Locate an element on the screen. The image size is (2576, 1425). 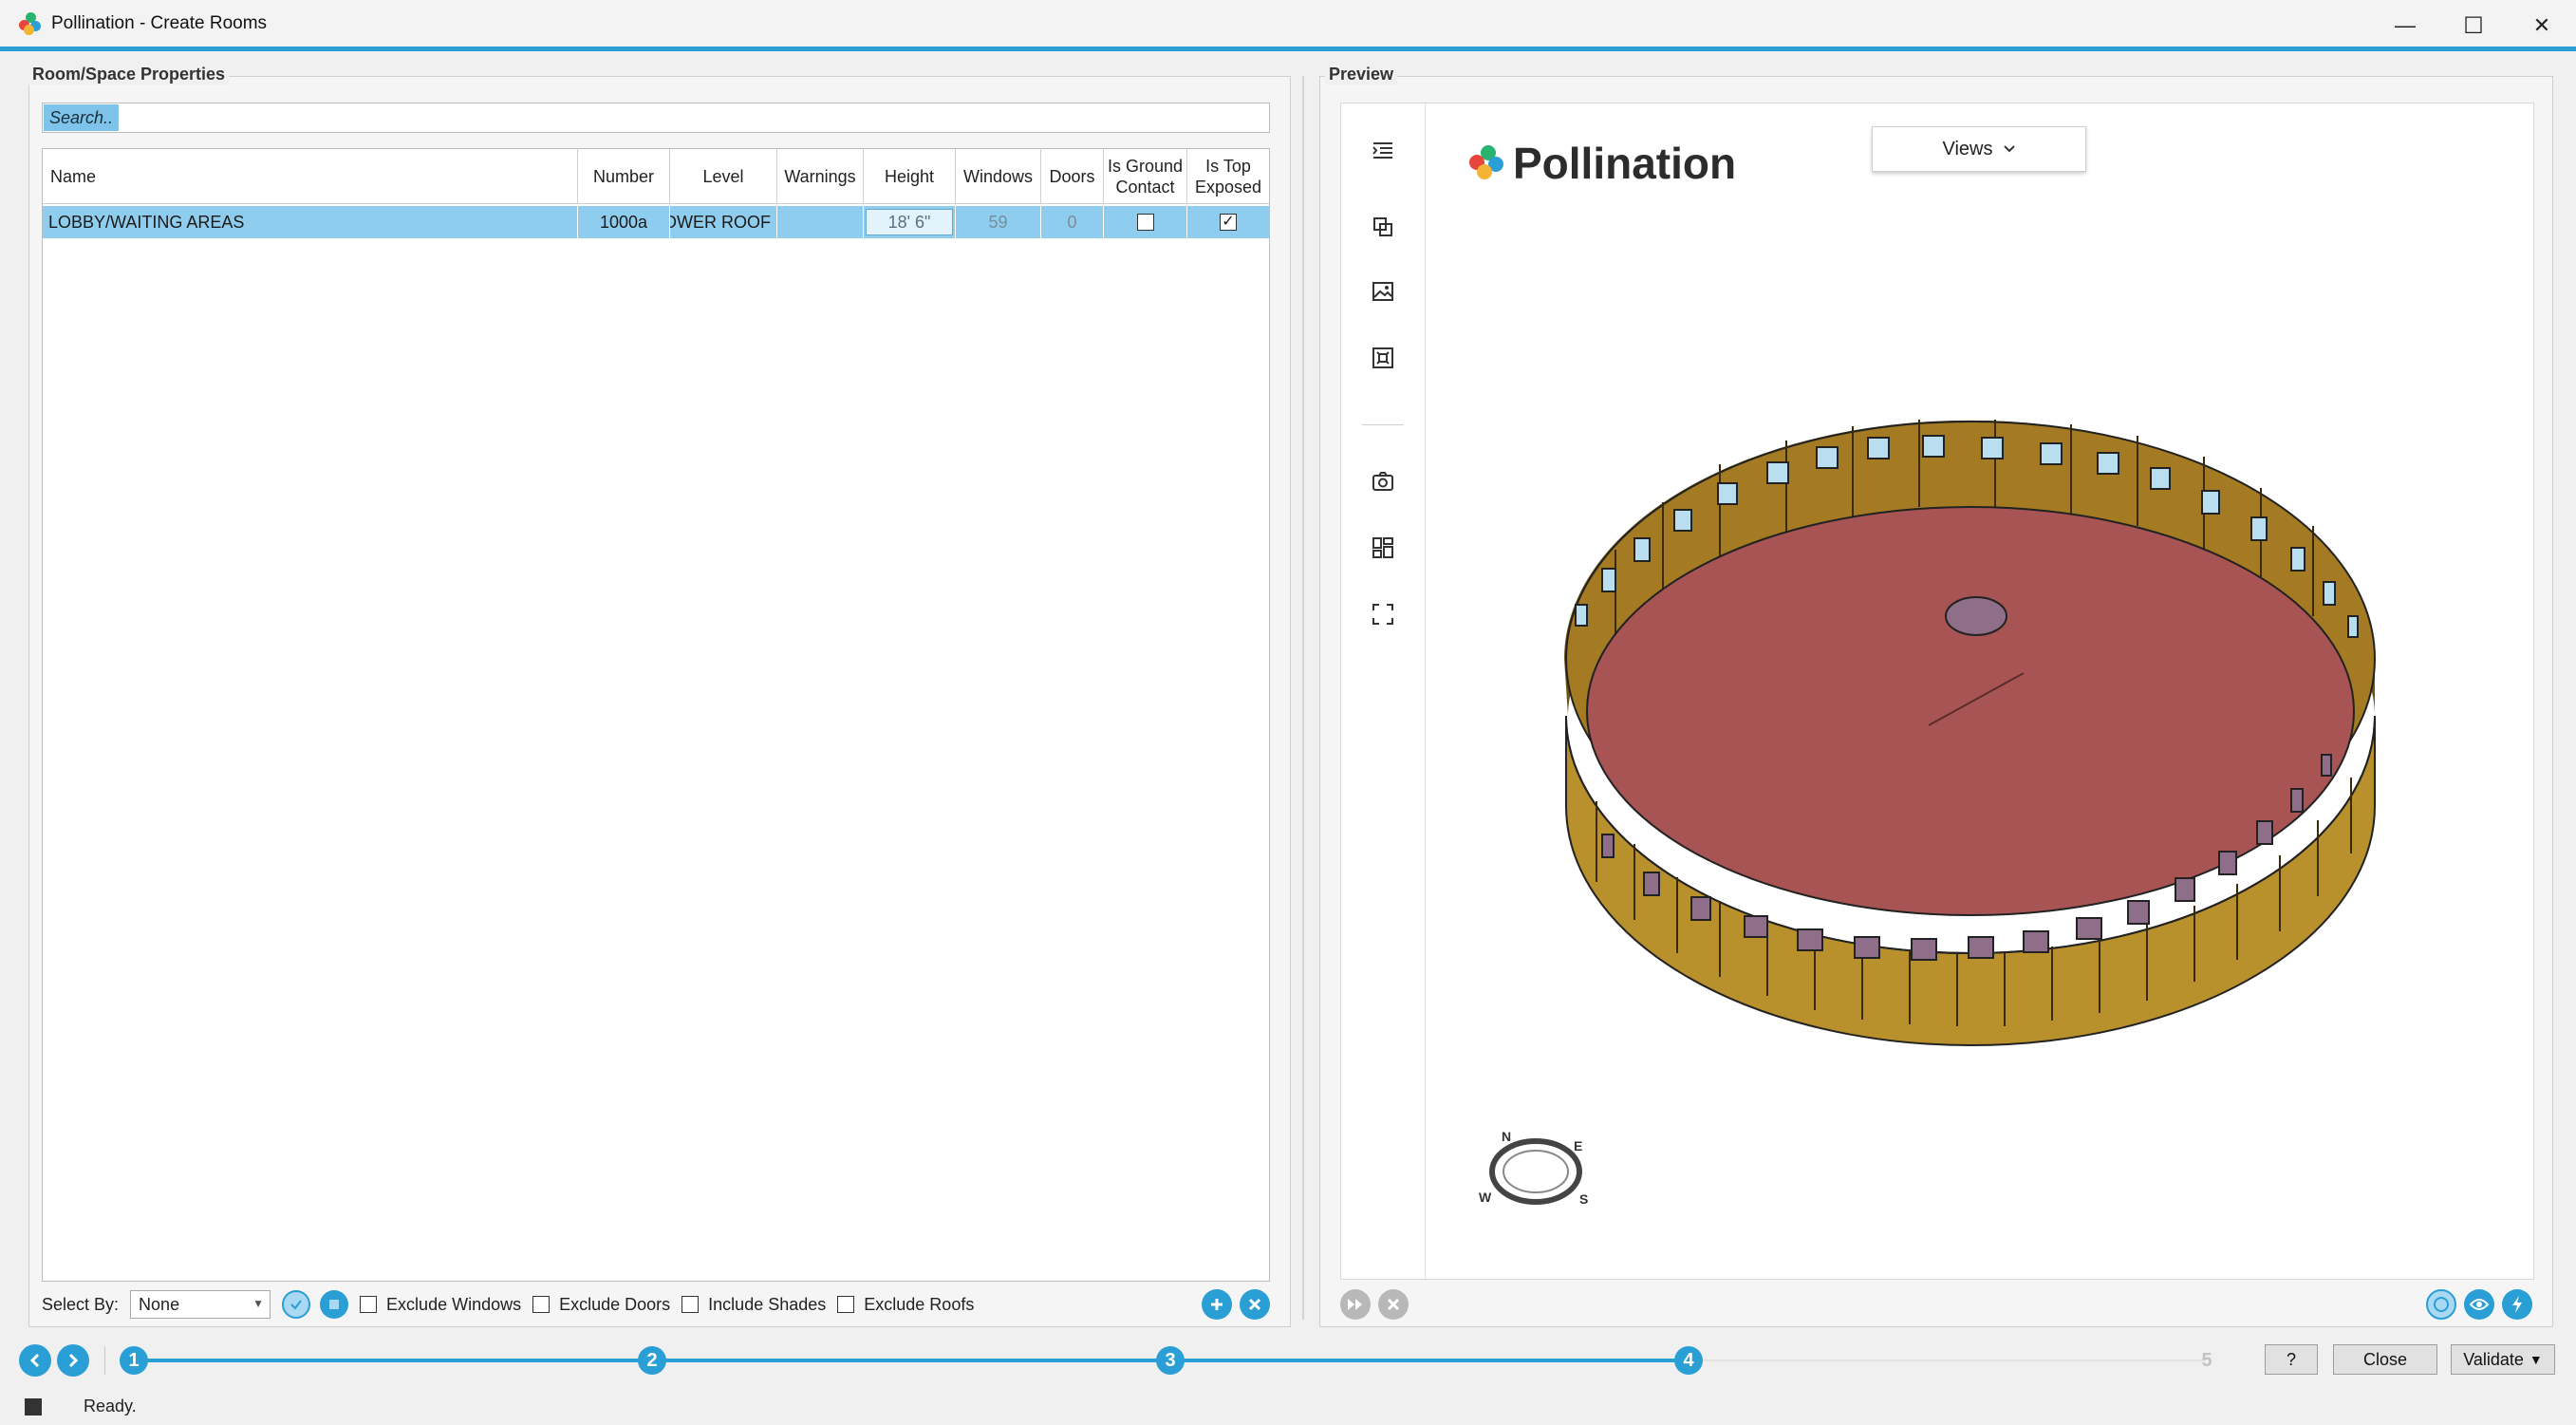
cell-warnings is located at coordinates (821, 222).